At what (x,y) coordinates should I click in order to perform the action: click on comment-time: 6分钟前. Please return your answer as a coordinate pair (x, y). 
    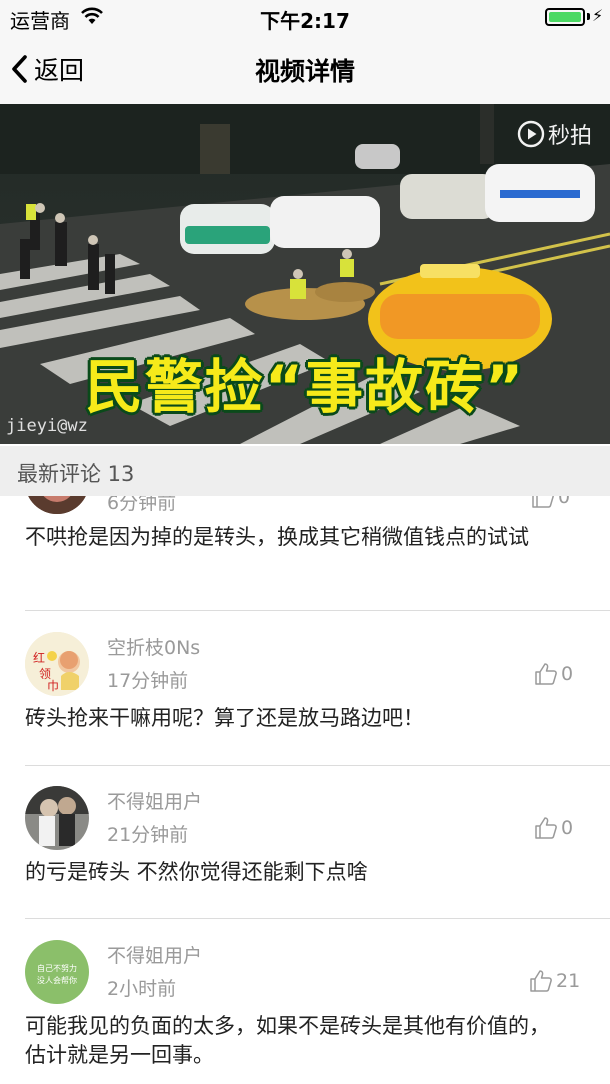
    Looking at the image, I should click on (142, 505).